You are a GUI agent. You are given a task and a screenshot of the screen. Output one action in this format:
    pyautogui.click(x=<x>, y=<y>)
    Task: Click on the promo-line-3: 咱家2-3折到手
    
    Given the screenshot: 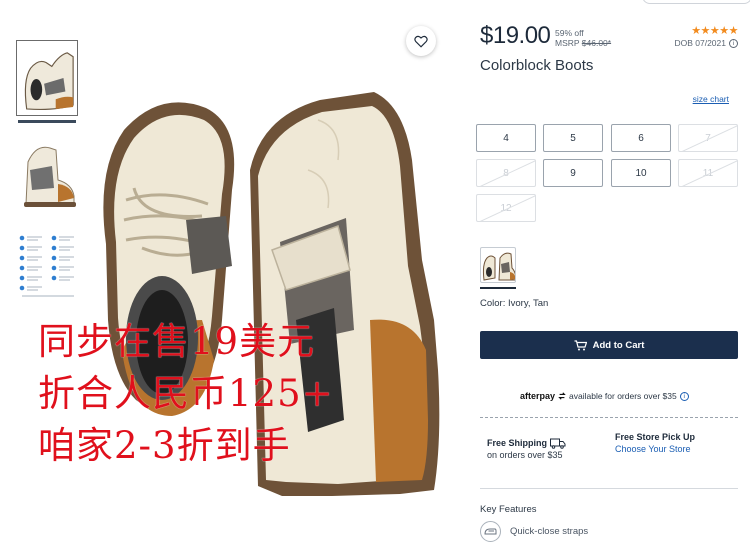 What is the action you would take?
    pyautogui.click(x=164, y=445)
    